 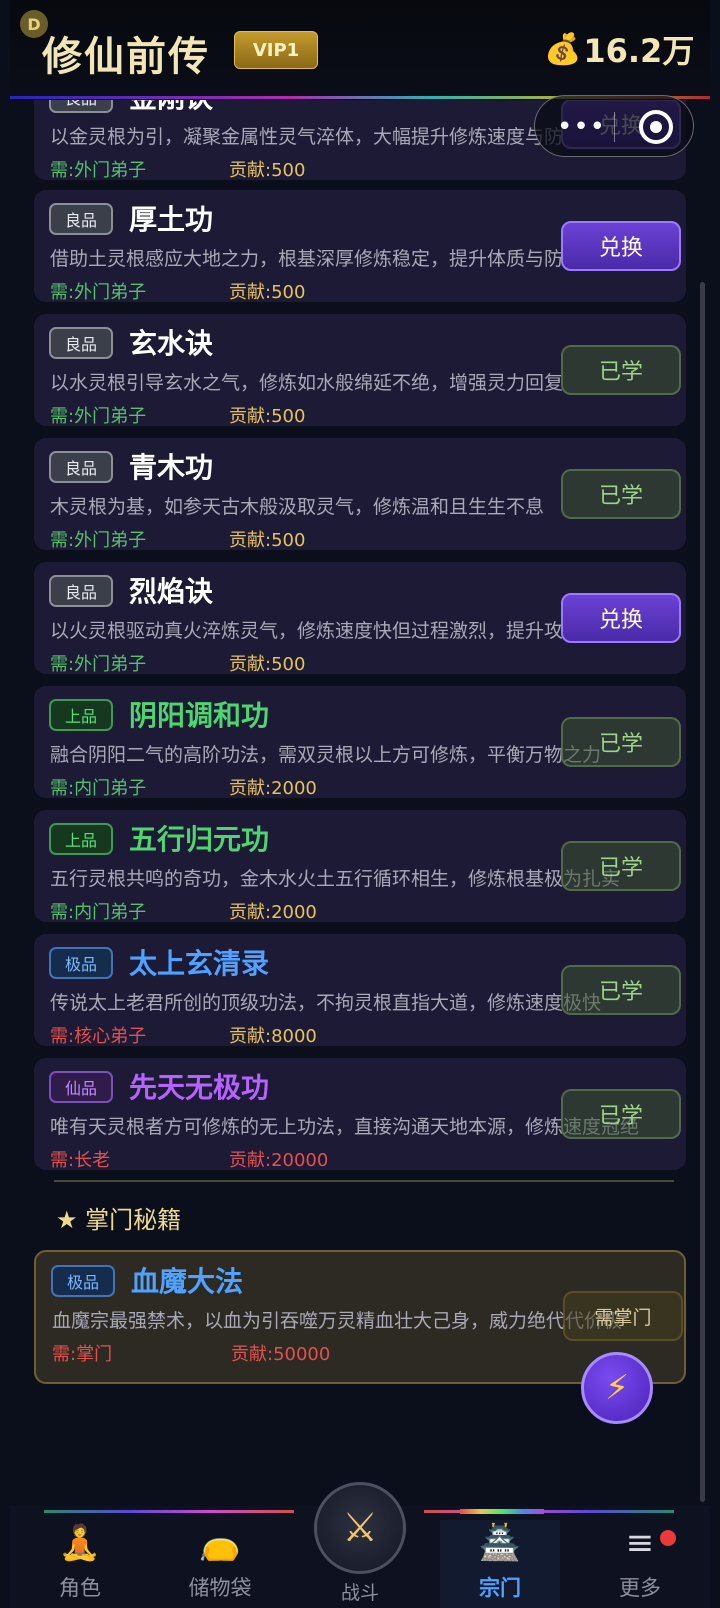 I want to click on technique-name: 先天无极功, so click(x=199, y=1087).